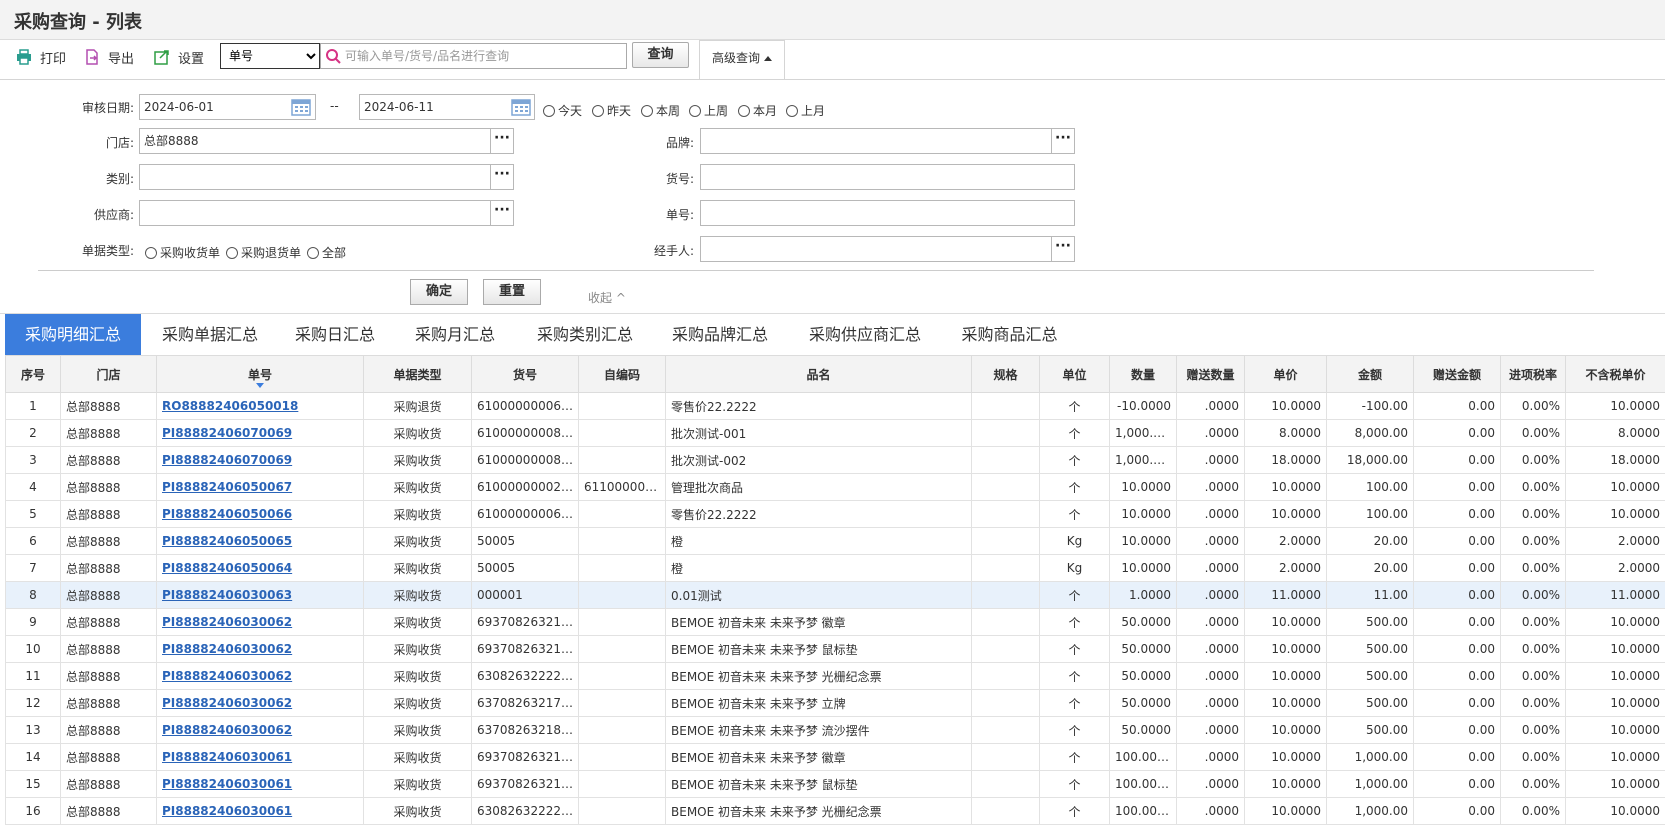 Image resolution: width=1665 pixels, height=825 pixels. What do you see at coordinates (819, 374) in the screenshot?
I see `col-header-product-name: 品名` at bounding box center [819, 374].